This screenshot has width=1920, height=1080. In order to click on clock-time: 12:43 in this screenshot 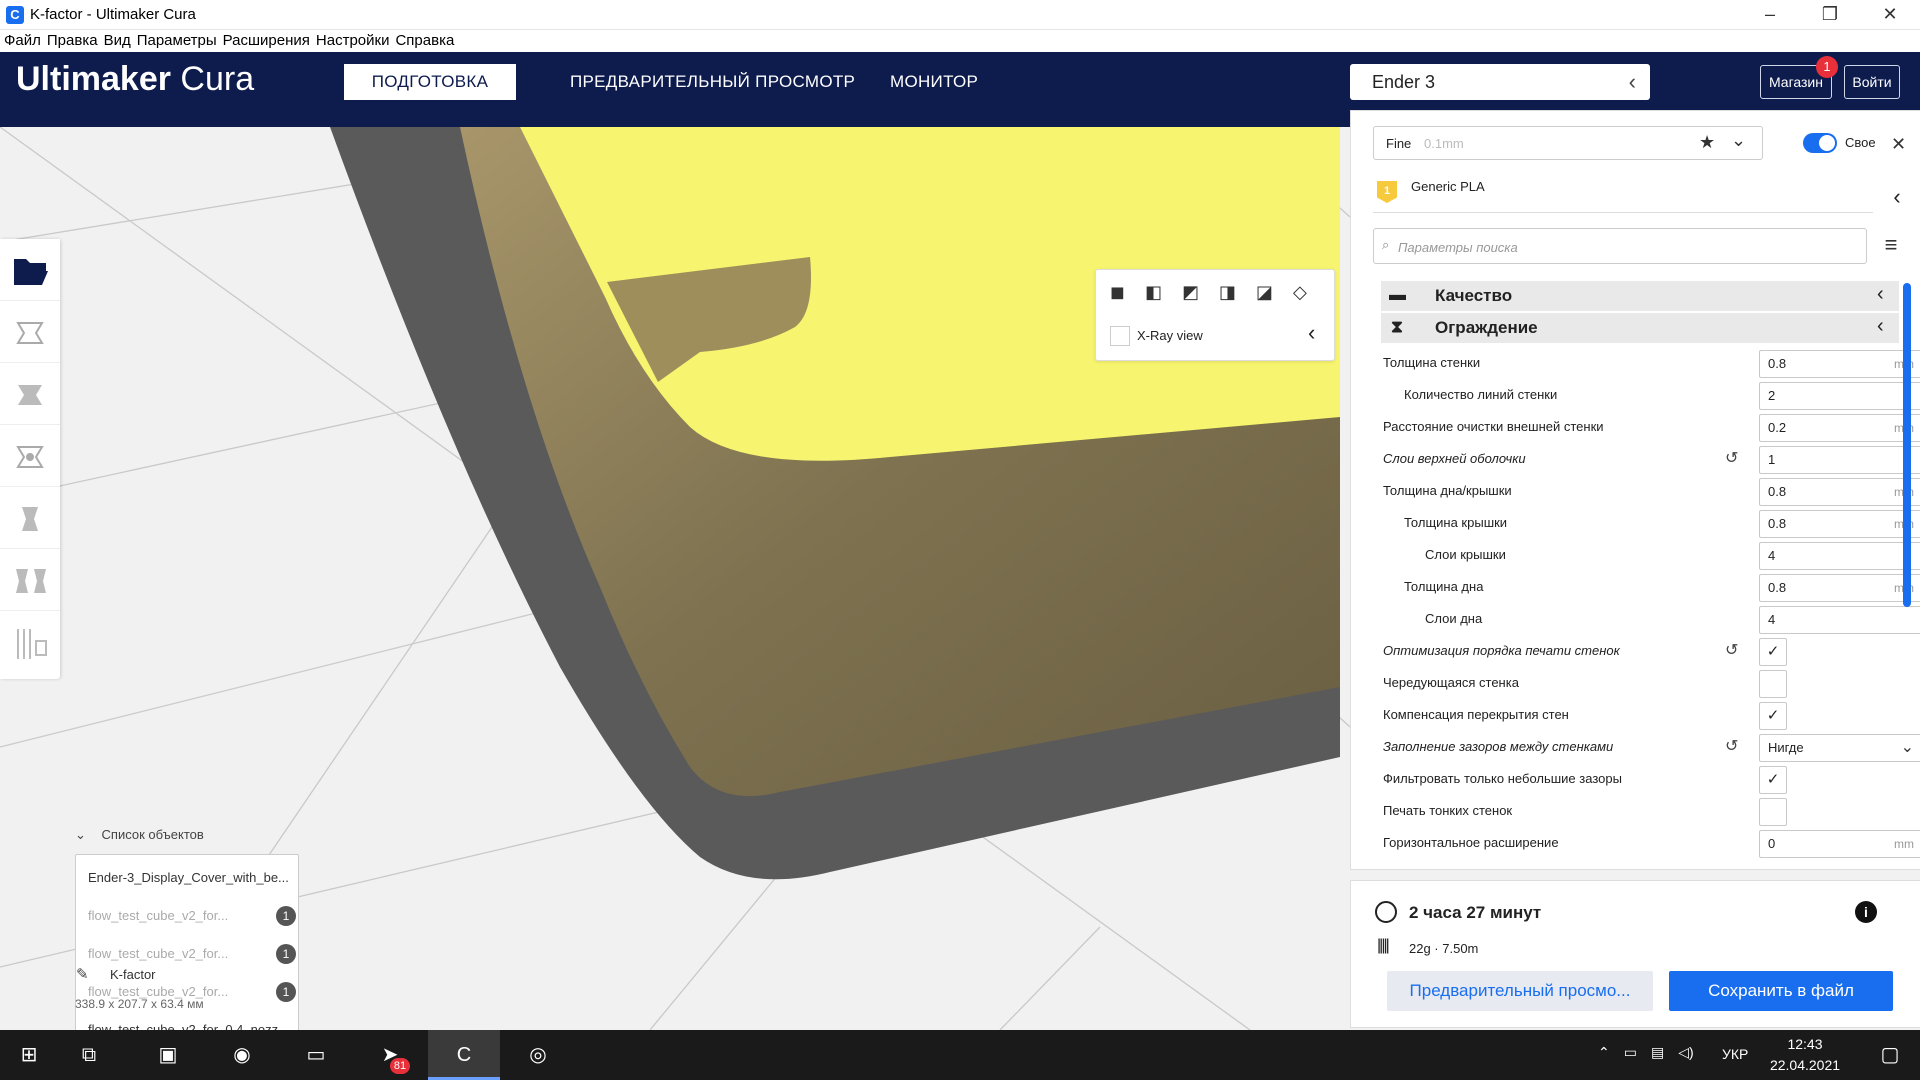, I will do `click(1805, 1044)`.